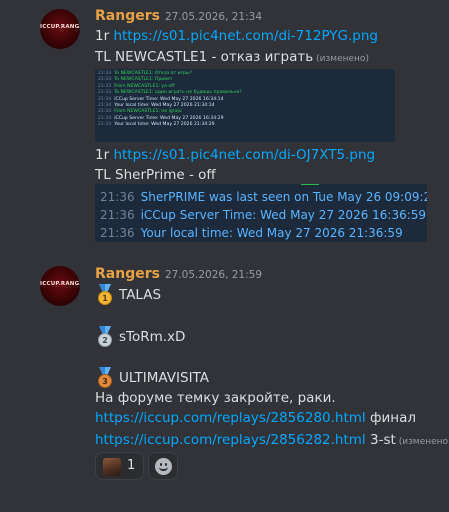 The width and height of the screenshot is (449, 512). What do you see at coordinates (131, 465) in the screenshot?
I see `reaction-count: 1` at bounding box center [131, 465].